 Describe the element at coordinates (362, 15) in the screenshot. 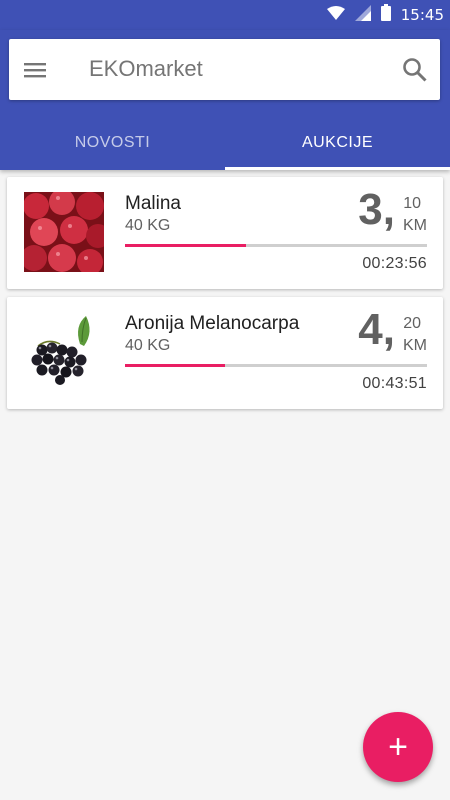

I see `signal-icon` at that location.